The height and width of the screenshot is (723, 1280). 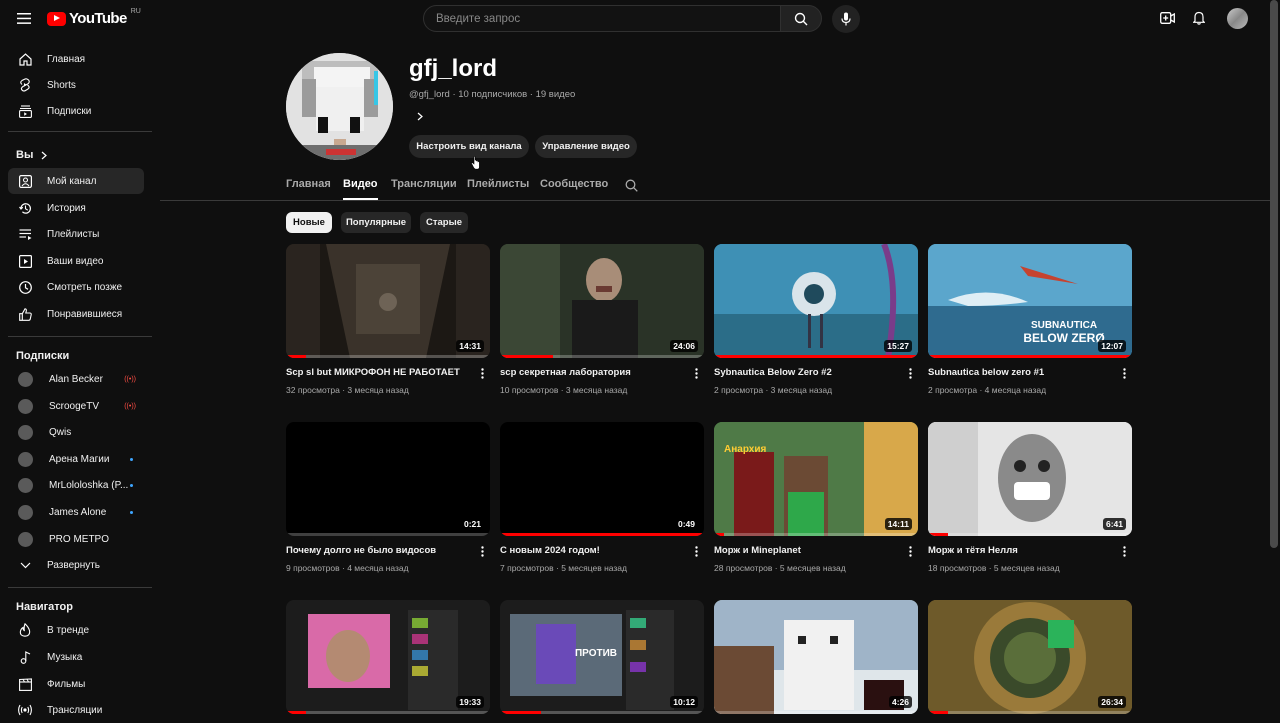 I want to click on tab-playlists: Плейлисты, so click(x=498, y=189).